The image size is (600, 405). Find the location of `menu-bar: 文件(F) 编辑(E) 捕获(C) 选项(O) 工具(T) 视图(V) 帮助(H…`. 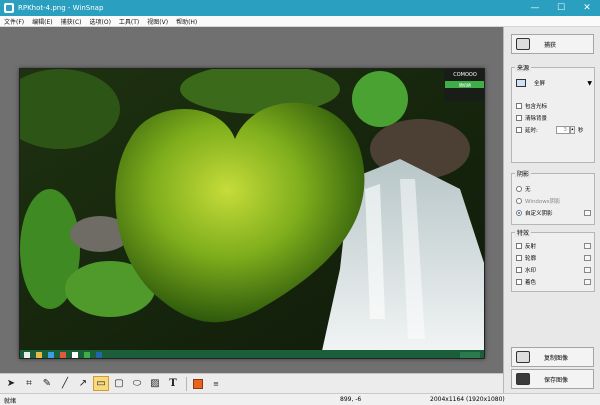

menu-bar: 文件(F) 编辑(E) 捕获(C) 选项(O) 工具(T) 视图(V) 帮助(H… is located at coordinates (300, 21).